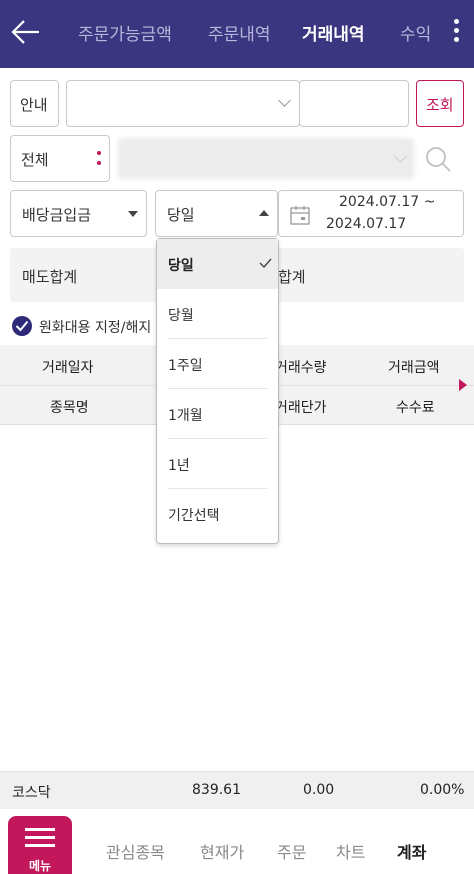 The height and width of the screenshot is (874, 474). Describe the element at coordinates (216, 790) in the screenshot. I see `ticker-price: 839.61` at that location.